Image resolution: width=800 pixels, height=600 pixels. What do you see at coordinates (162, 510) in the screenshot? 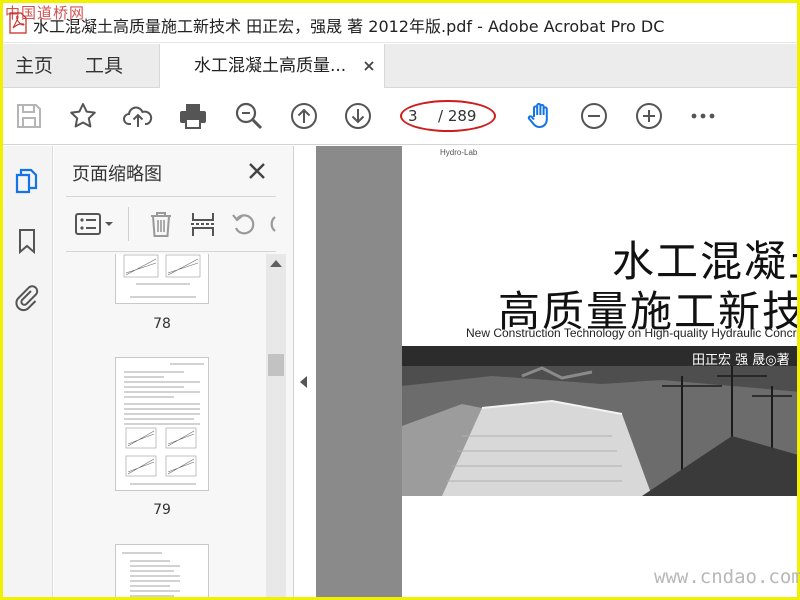
I see `thumbnail-page-number: 79` at bounding box center [162, 510].